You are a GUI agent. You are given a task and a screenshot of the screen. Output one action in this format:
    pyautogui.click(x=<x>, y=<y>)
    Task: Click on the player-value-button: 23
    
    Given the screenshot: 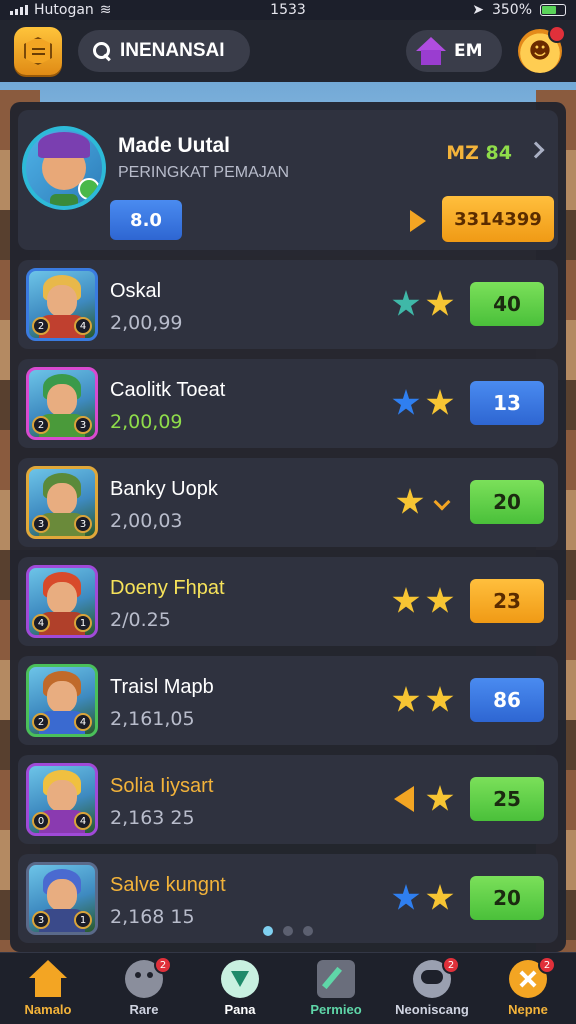 What is the action you would take?
    pyautogui.click(x=507, y=601)
    